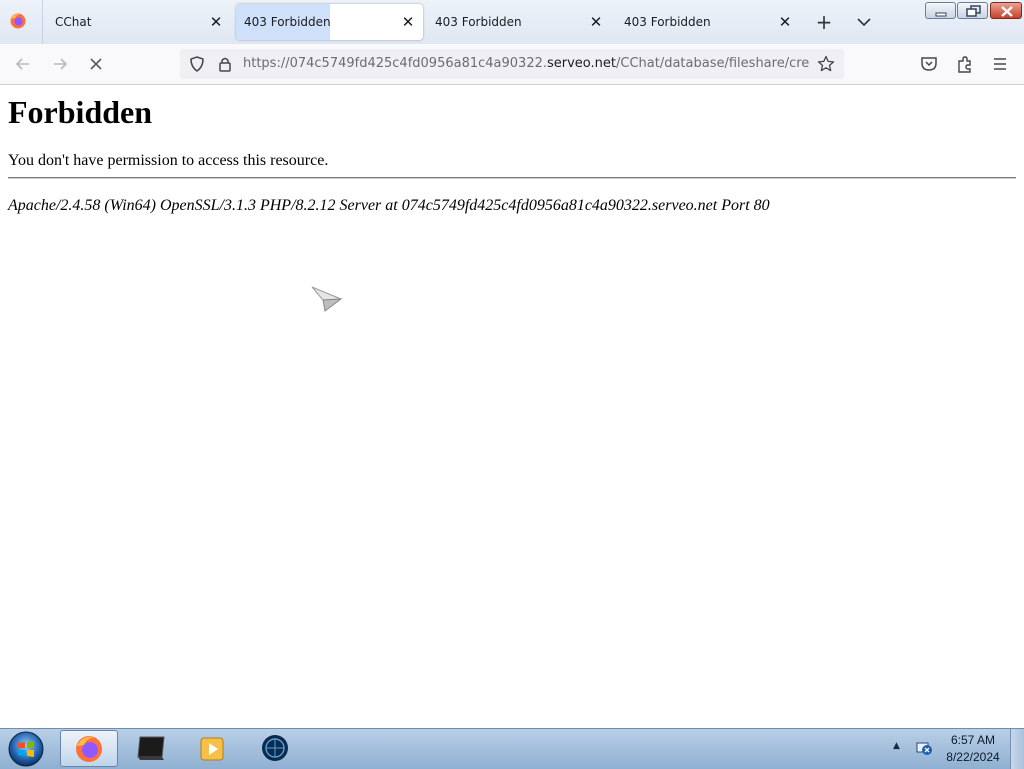 The image size is (1024, 769). I want to click on tab-403-forbidden-3: 403 Forbidden ✕, so click(707, 22).